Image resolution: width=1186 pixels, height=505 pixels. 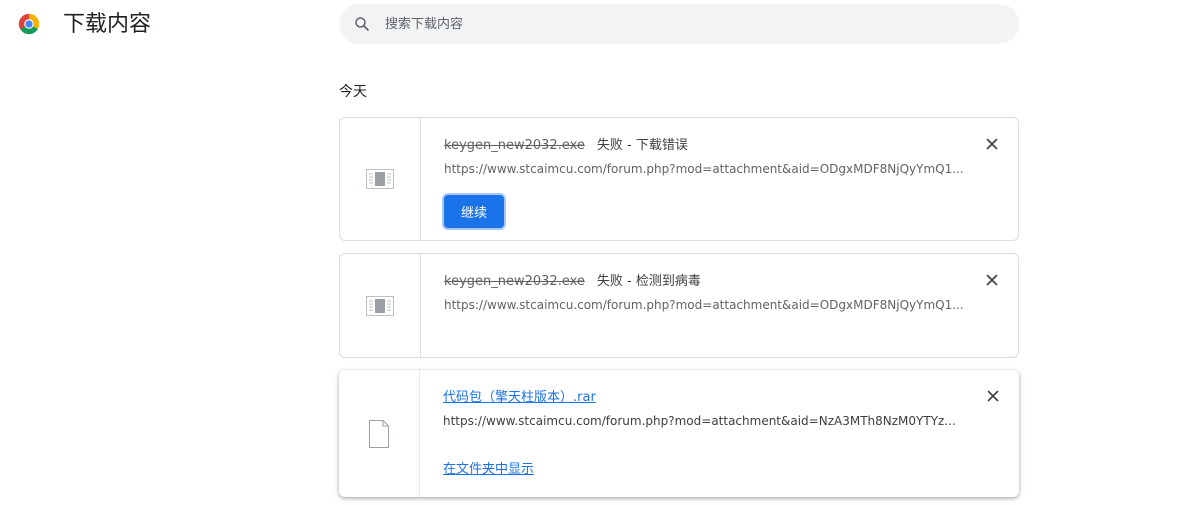 I want to click on download-status: 失败 - 检测到病毒, so click(x=648, y=281).